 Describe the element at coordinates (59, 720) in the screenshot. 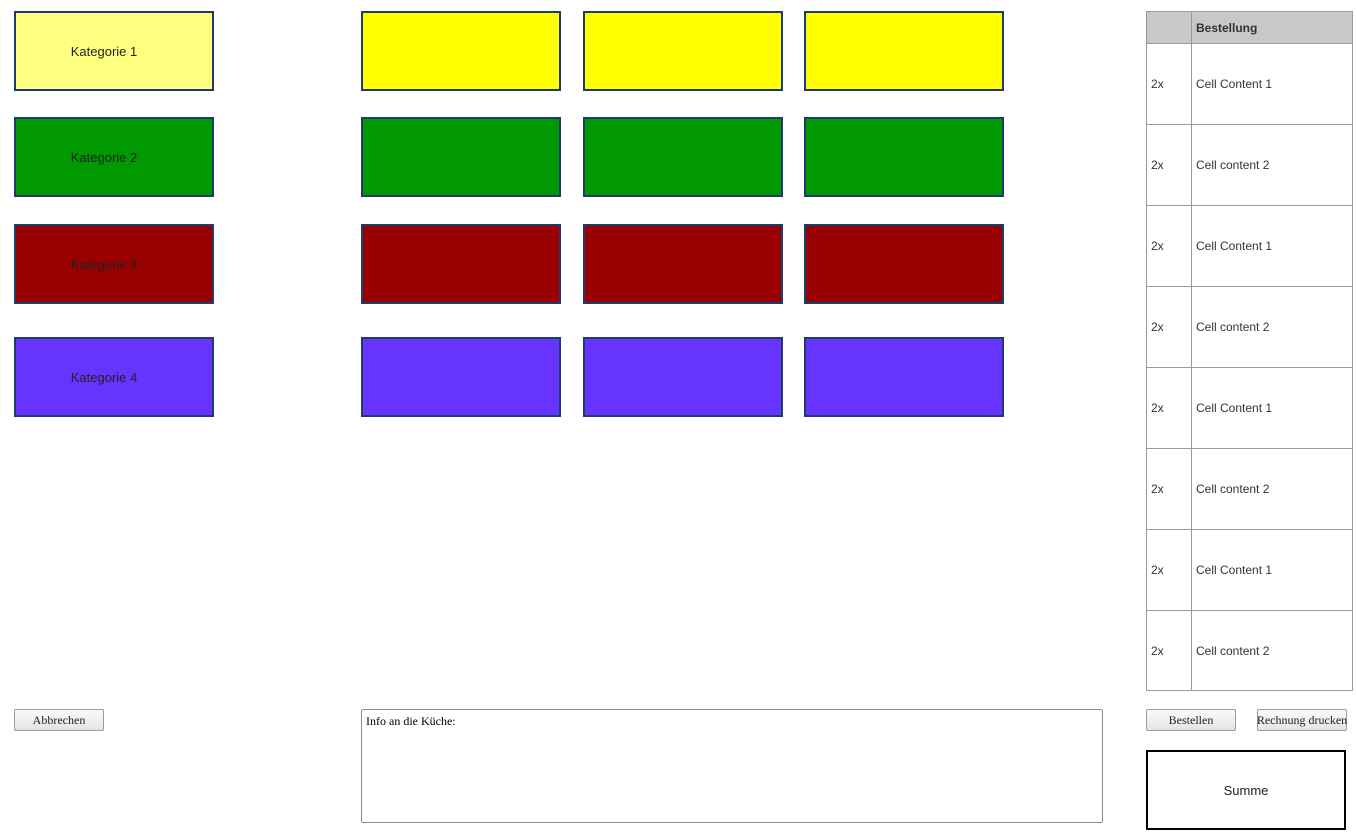

I see `cancel-button: Abbrechen` at that location.